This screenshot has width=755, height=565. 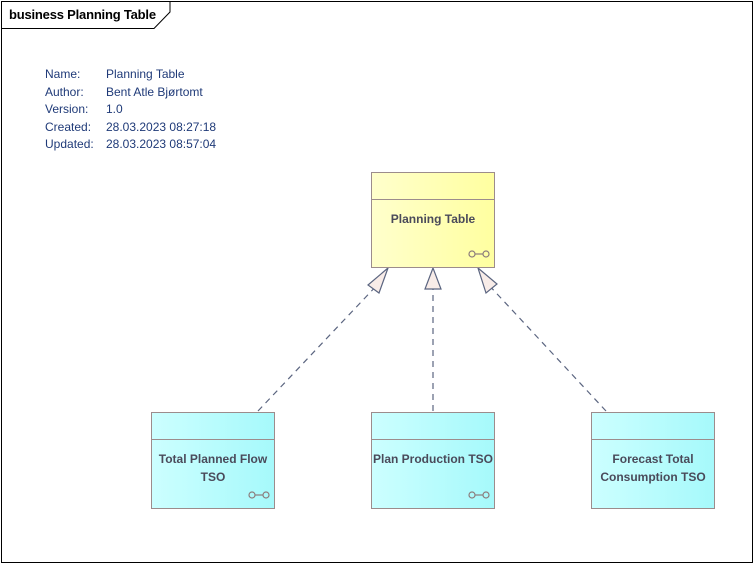 I want to click on note-row-author: Author: Bent Atle Bjørtomt, so click(x=130, y=93).